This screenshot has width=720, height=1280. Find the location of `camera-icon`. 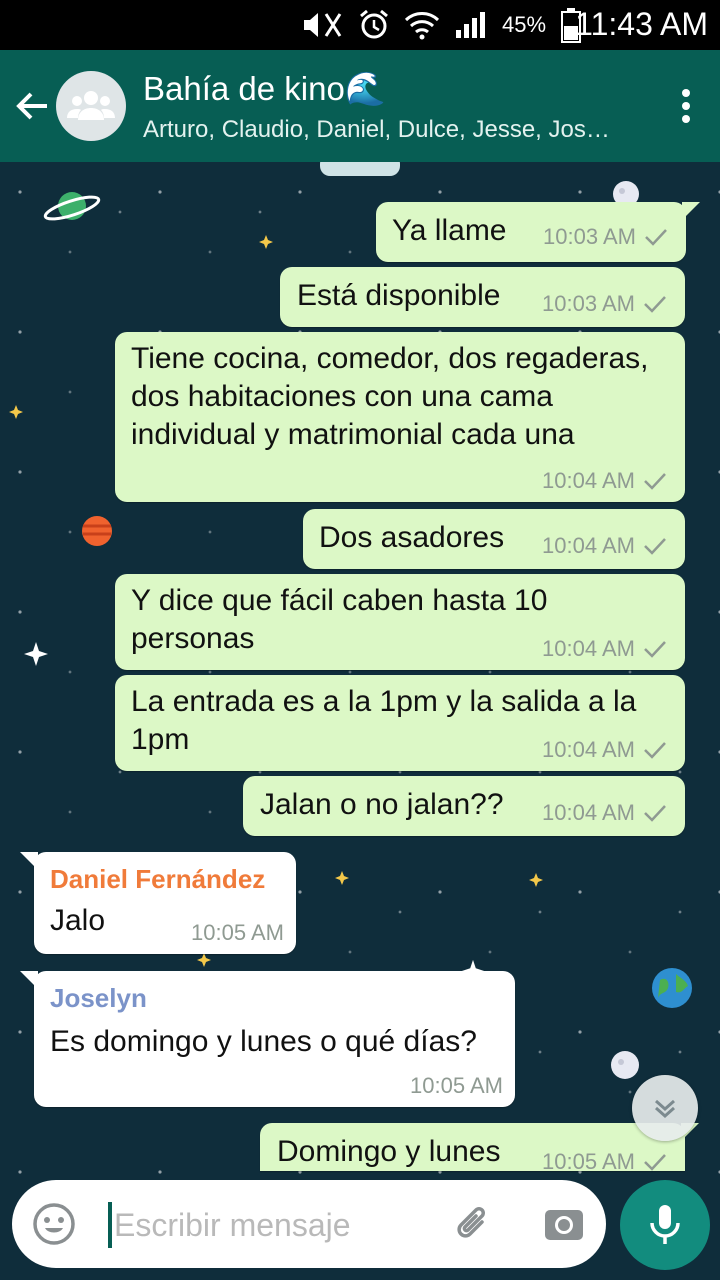

camera-icon is located at coordinates (564, 1224).